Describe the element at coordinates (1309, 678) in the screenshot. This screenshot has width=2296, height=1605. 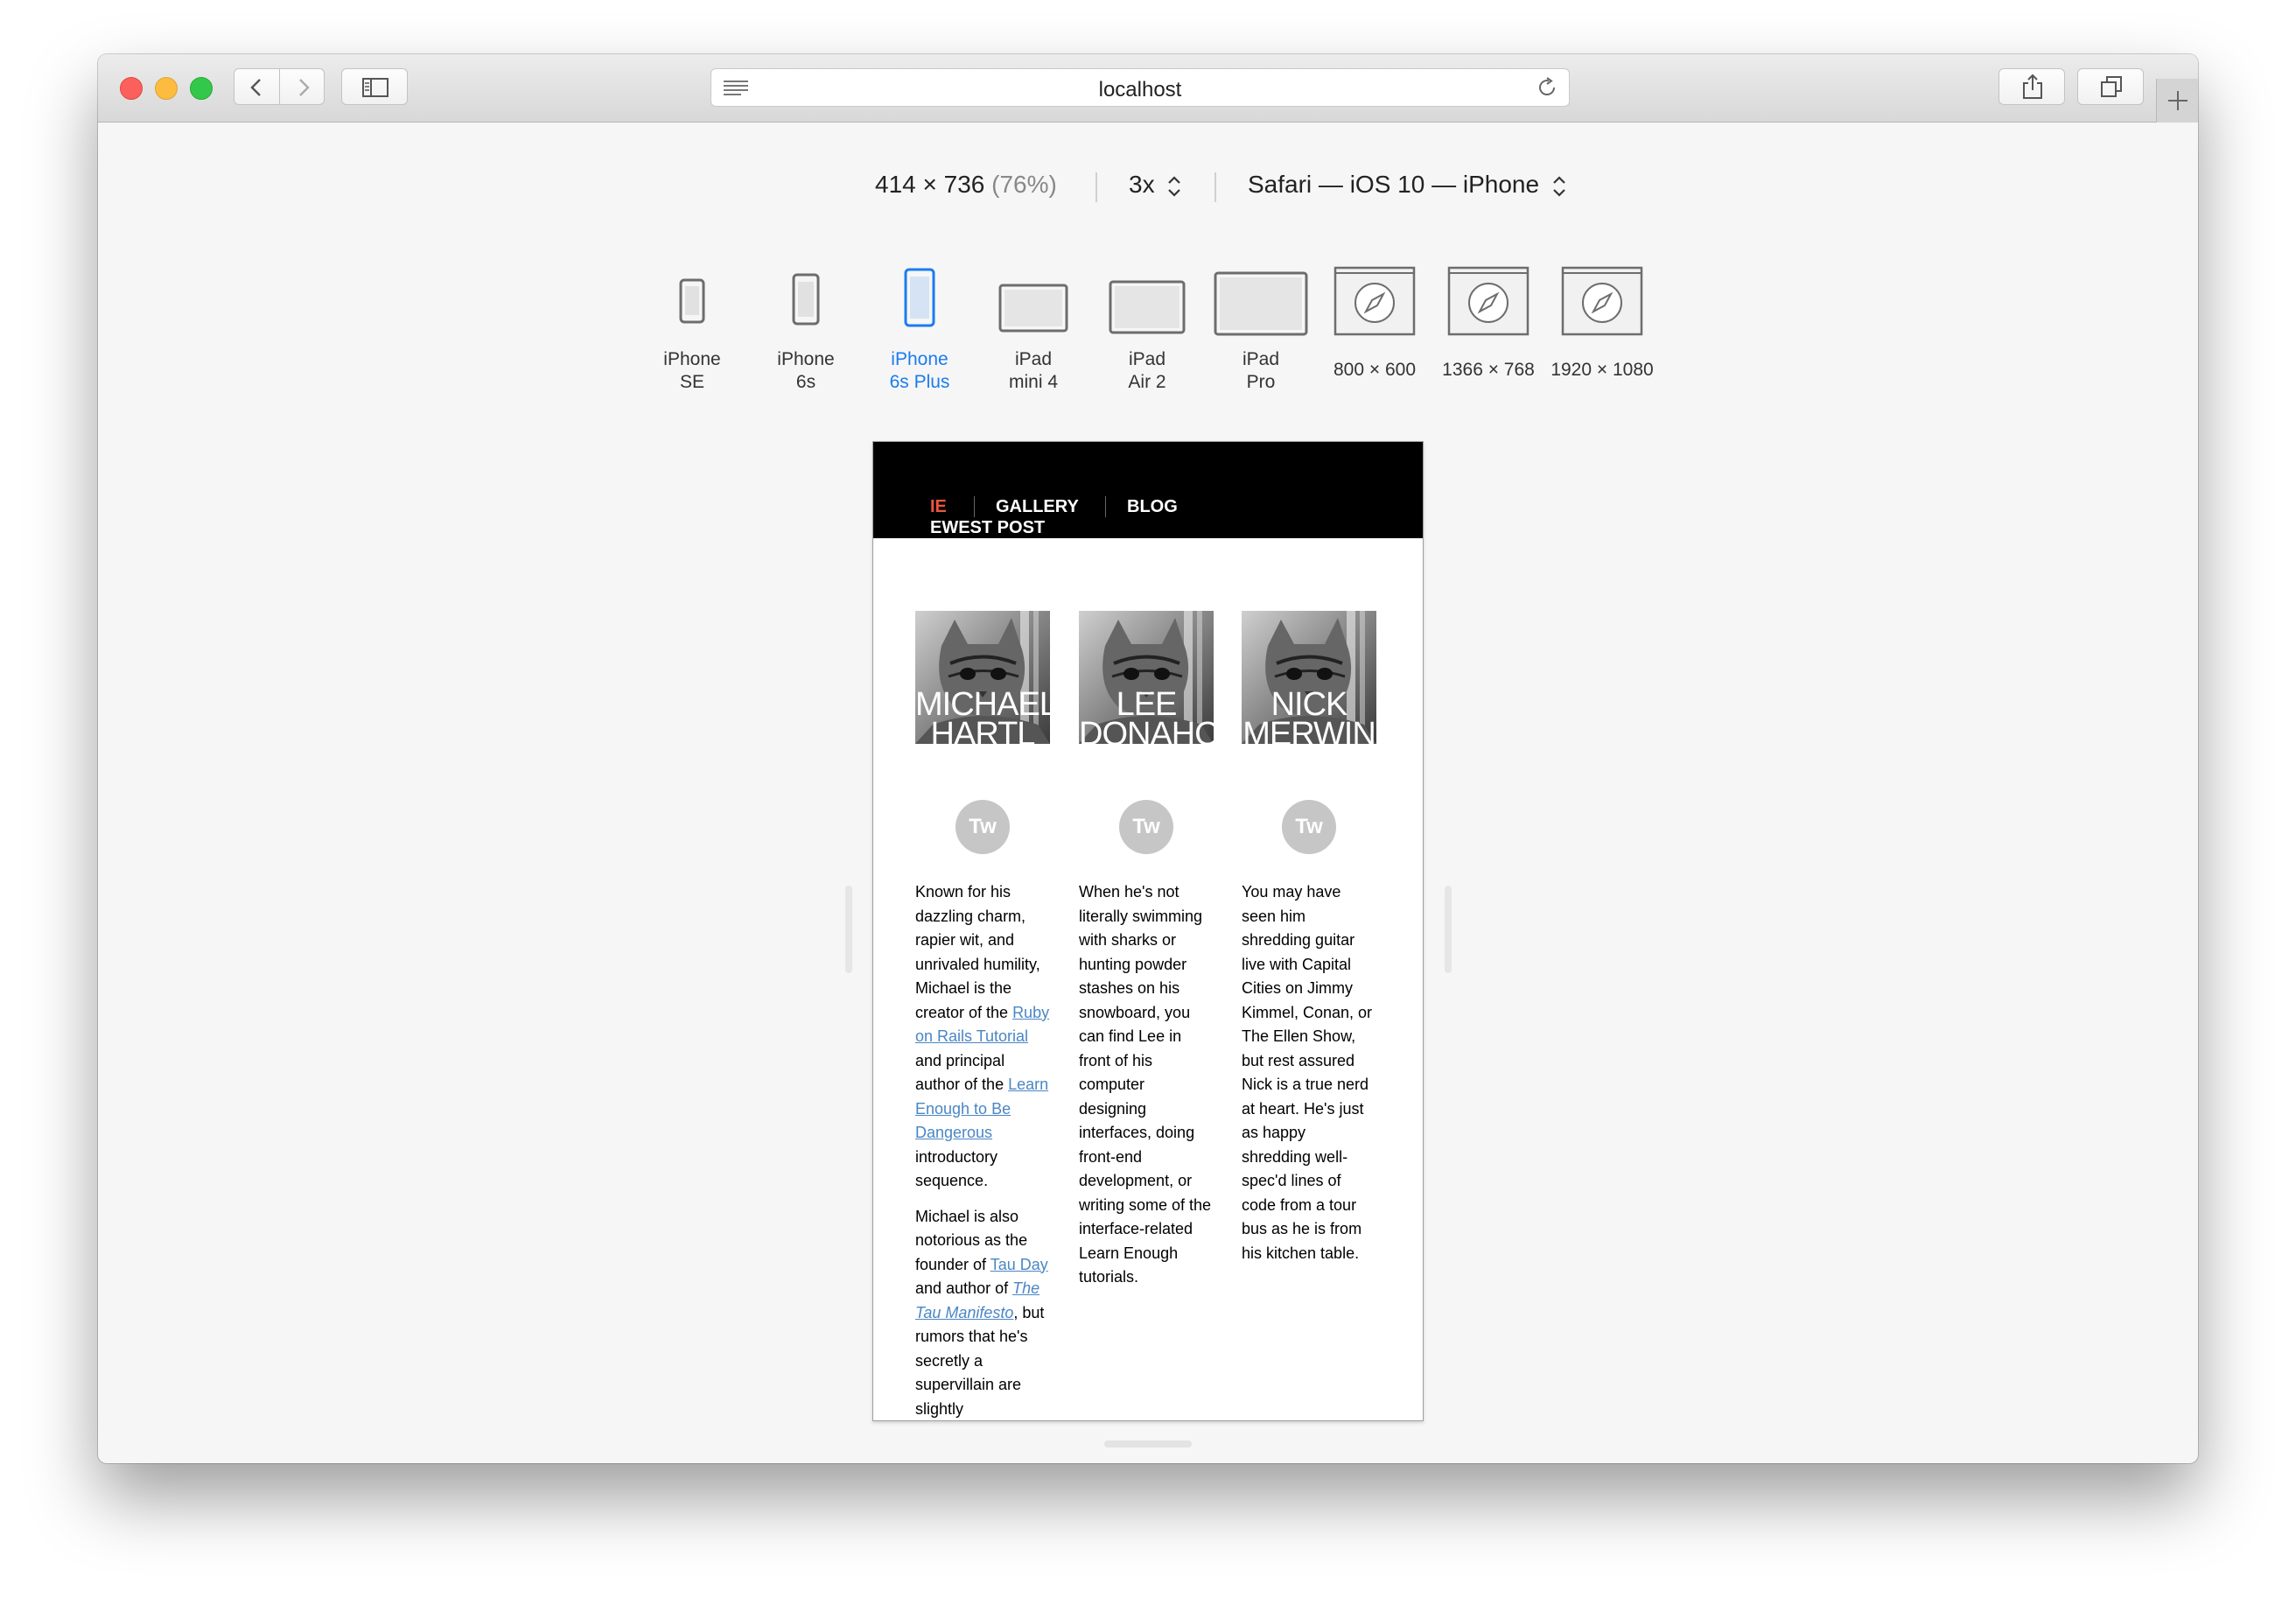
I see `profile-photo: NICK MERWIN` at that location.